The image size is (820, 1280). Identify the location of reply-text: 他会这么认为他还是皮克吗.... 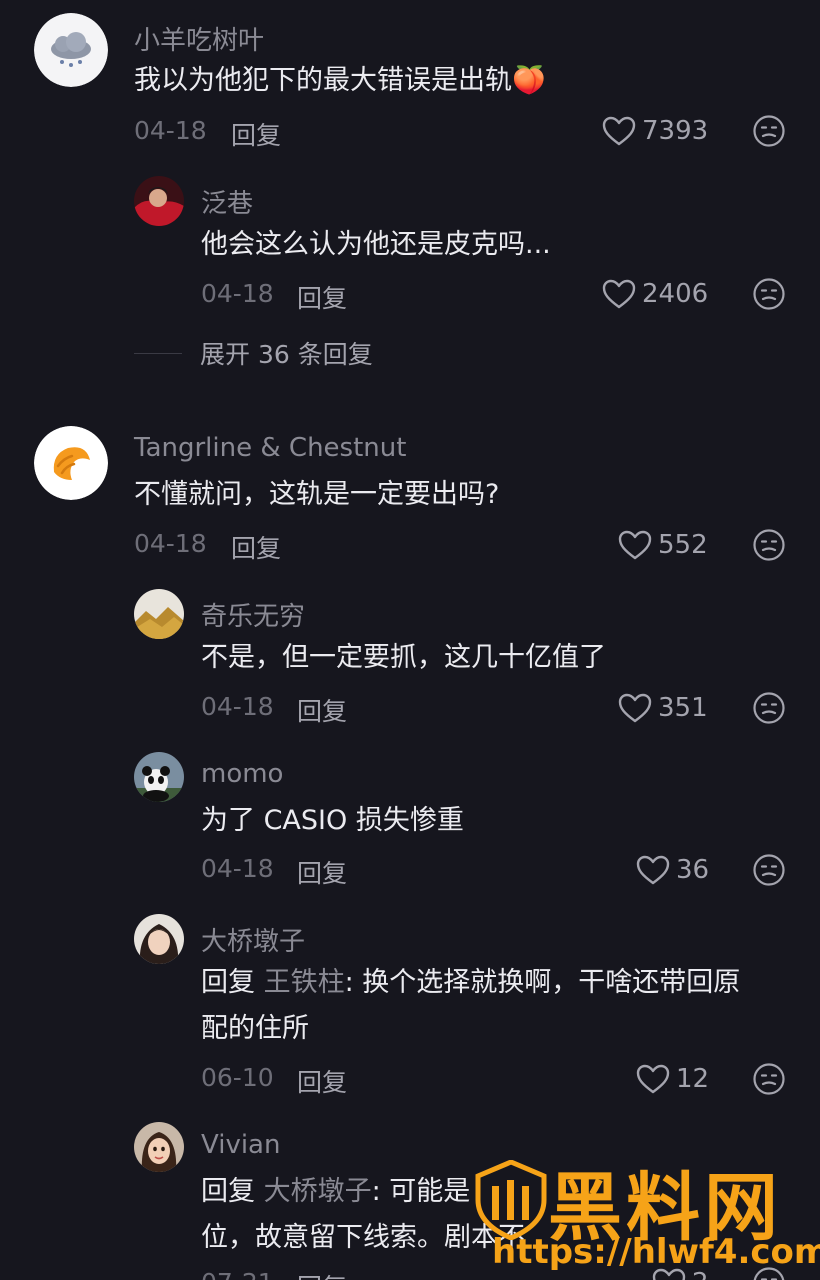
(376, 244).